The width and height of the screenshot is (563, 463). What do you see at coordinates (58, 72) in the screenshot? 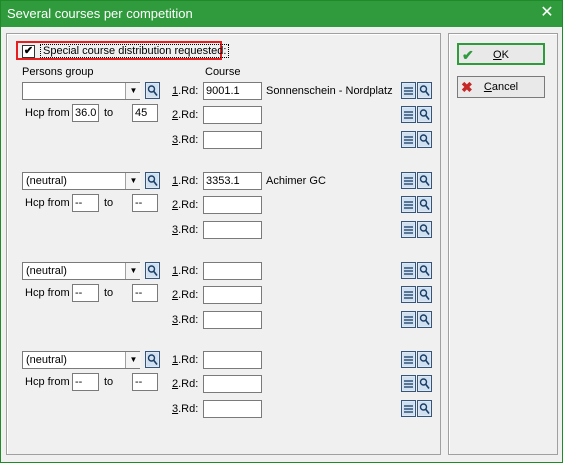
I see `persons-group-header: Persons group` at bounding box center [58, 72].